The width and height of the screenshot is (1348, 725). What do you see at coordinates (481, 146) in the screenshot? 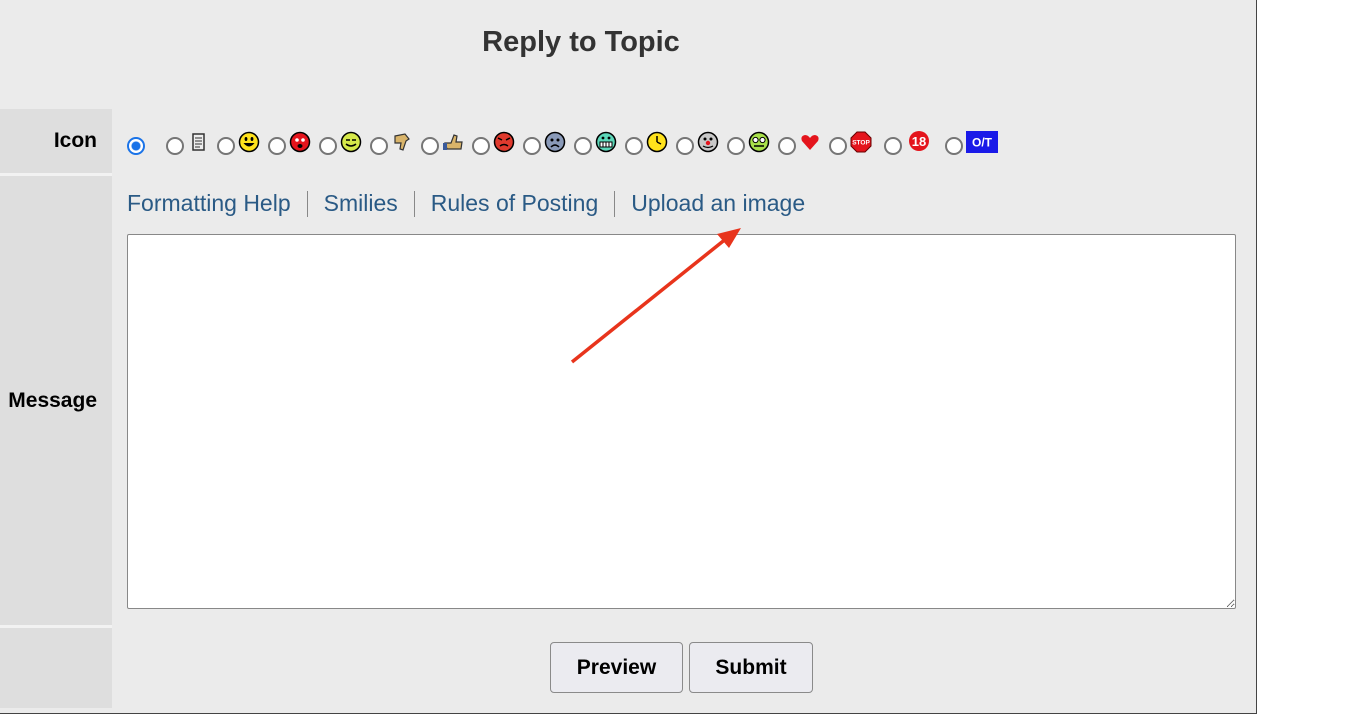
I see `icon-radio-mad` at bounding box center [481, 146].